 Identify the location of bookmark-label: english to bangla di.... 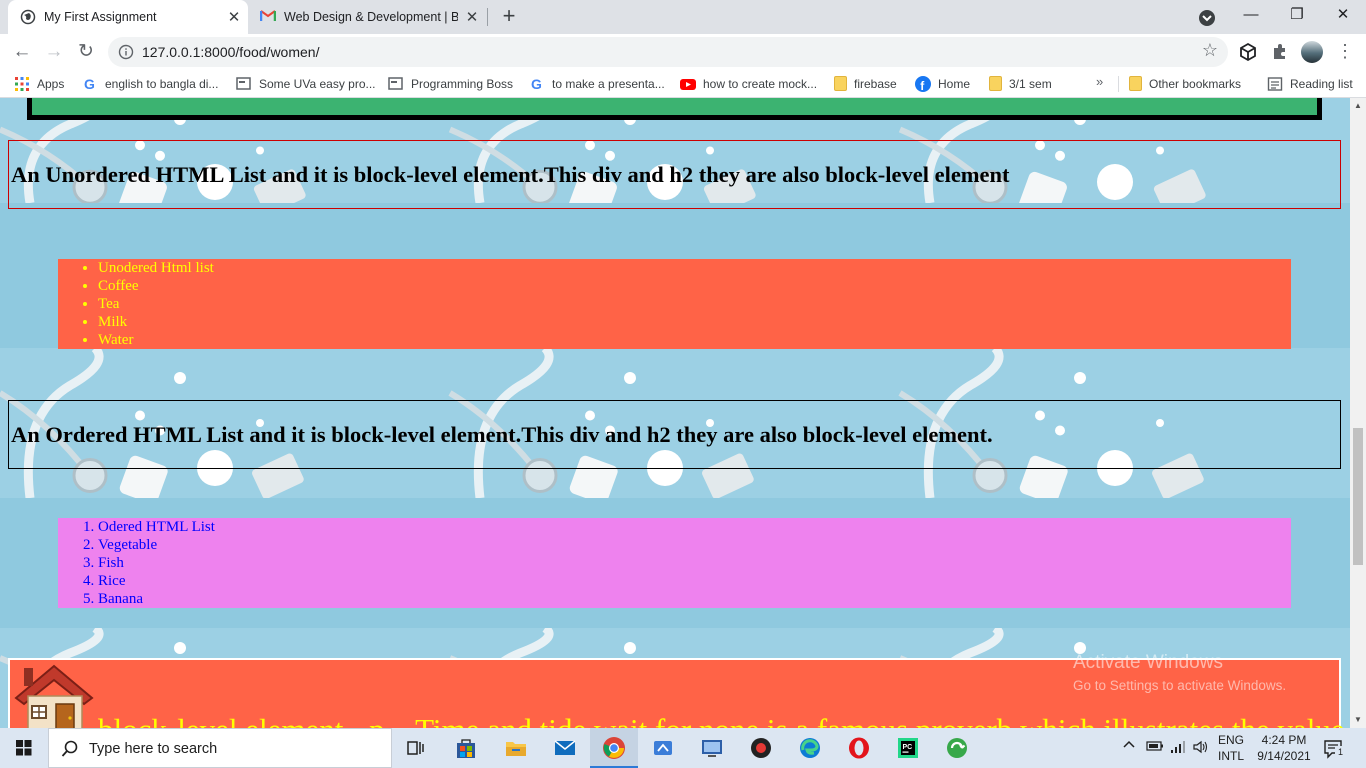
(162, 83).